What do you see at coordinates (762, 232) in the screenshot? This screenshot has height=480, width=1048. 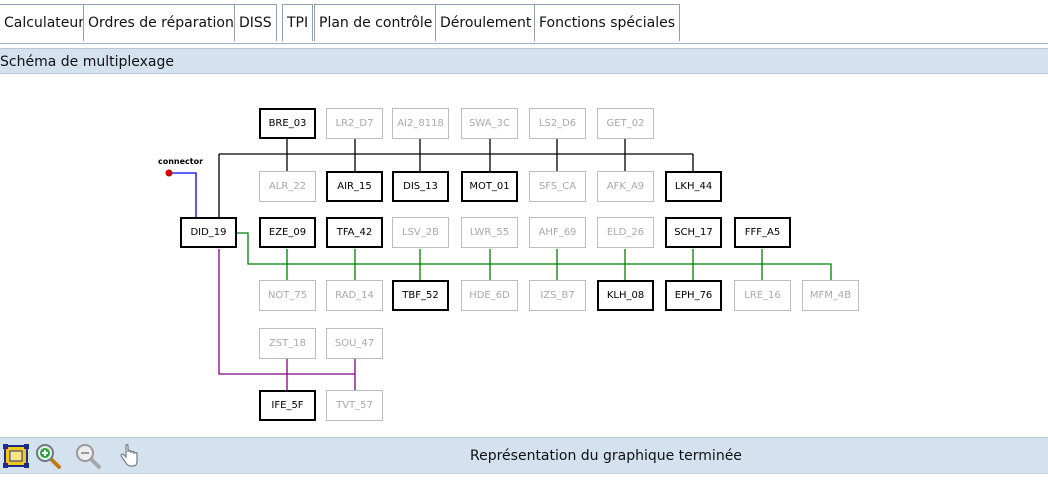 I see `node-fff-a5: FFF_A5` at bounding box center [762, 232].